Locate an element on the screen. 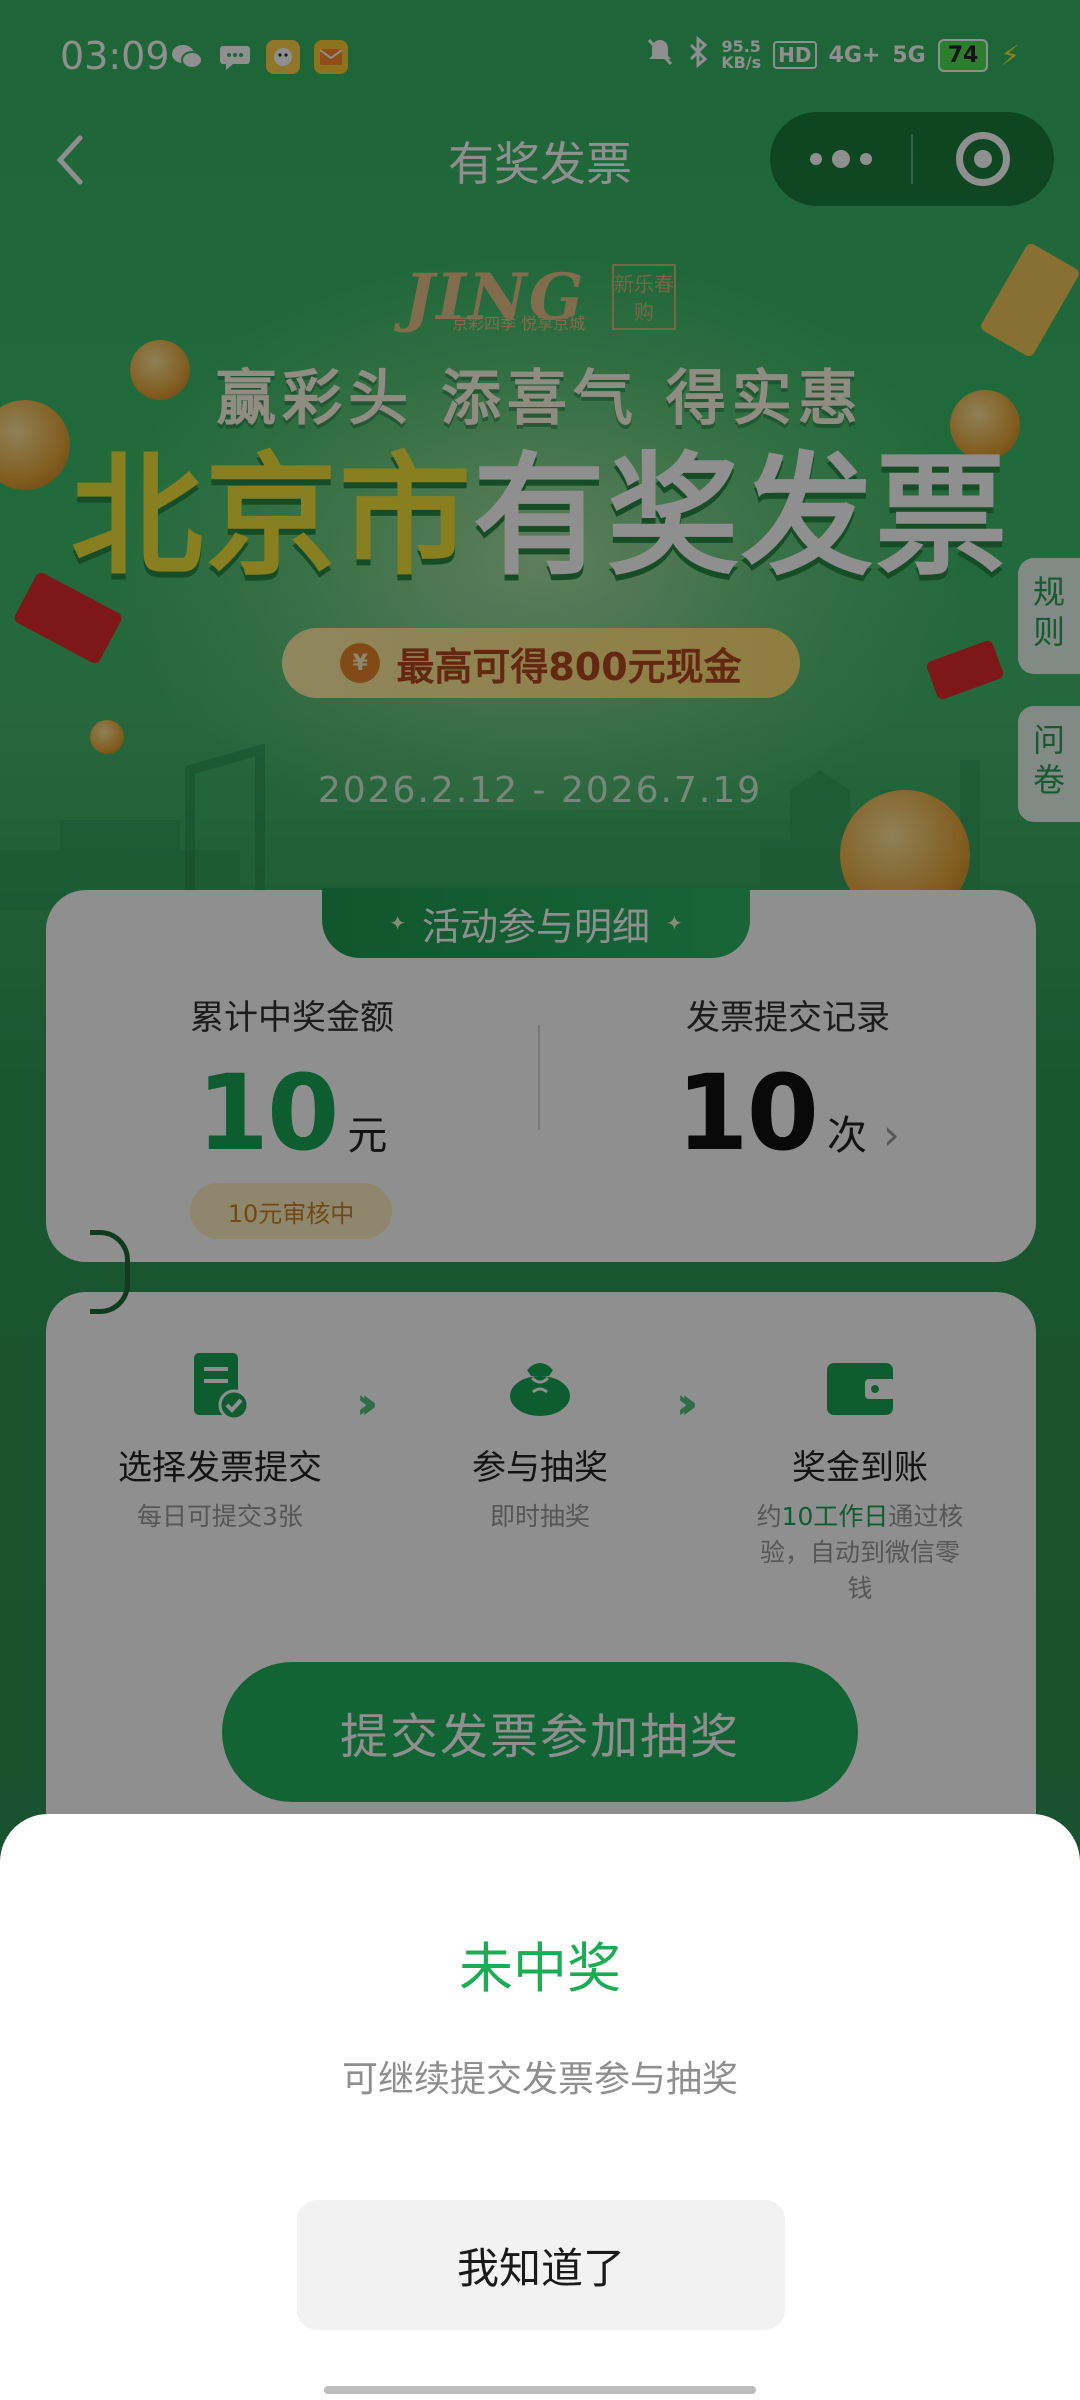 The width and height of the screenshot is (1080, 2400). result-message: 可继续提交发票参与抽奖 is located at coordinates (539, 2079).